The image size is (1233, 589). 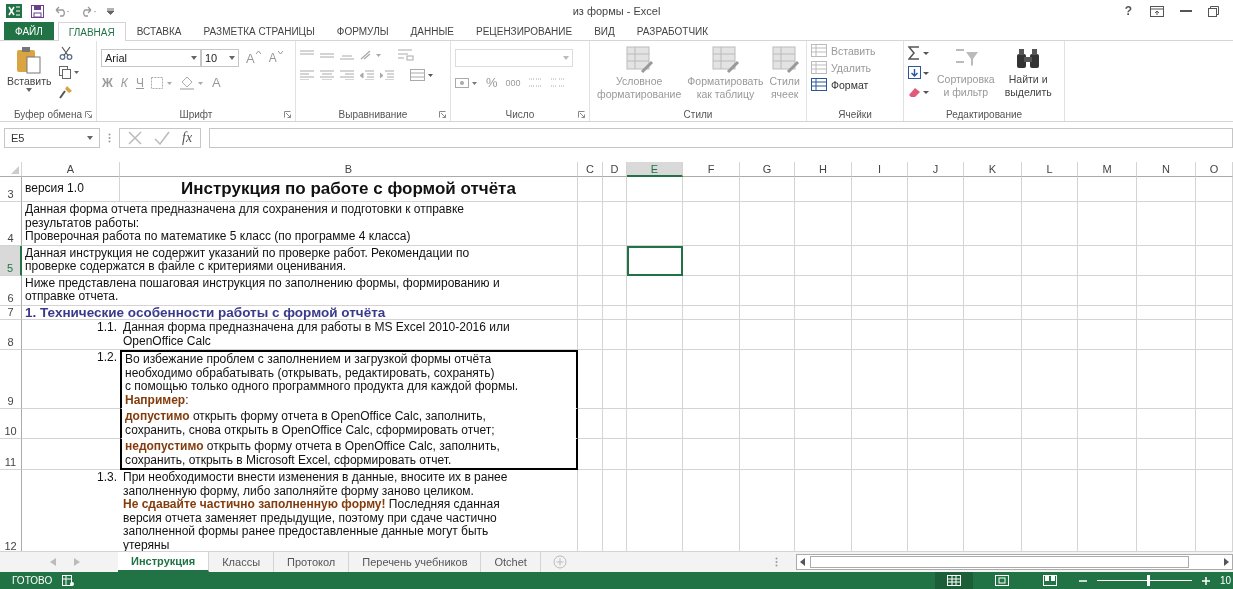 What do you see at coordinates (559, 562) in the screenshot?
I see `add-sheet-icon` at bounding box center [559, 562].